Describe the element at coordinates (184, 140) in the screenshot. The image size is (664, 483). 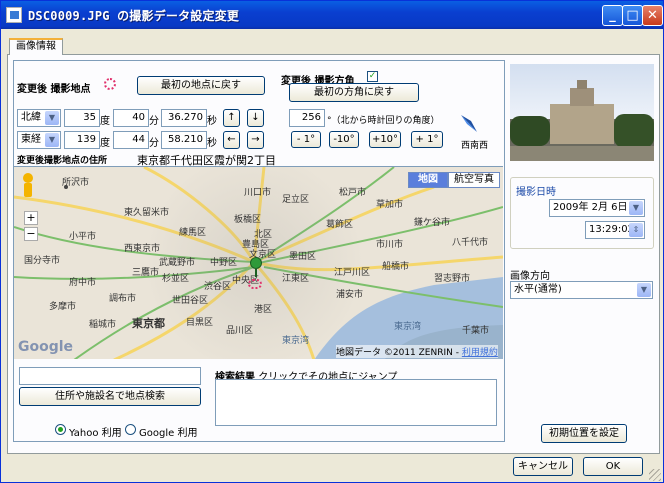
I see `lon-sec-field: 58.210` at that location.